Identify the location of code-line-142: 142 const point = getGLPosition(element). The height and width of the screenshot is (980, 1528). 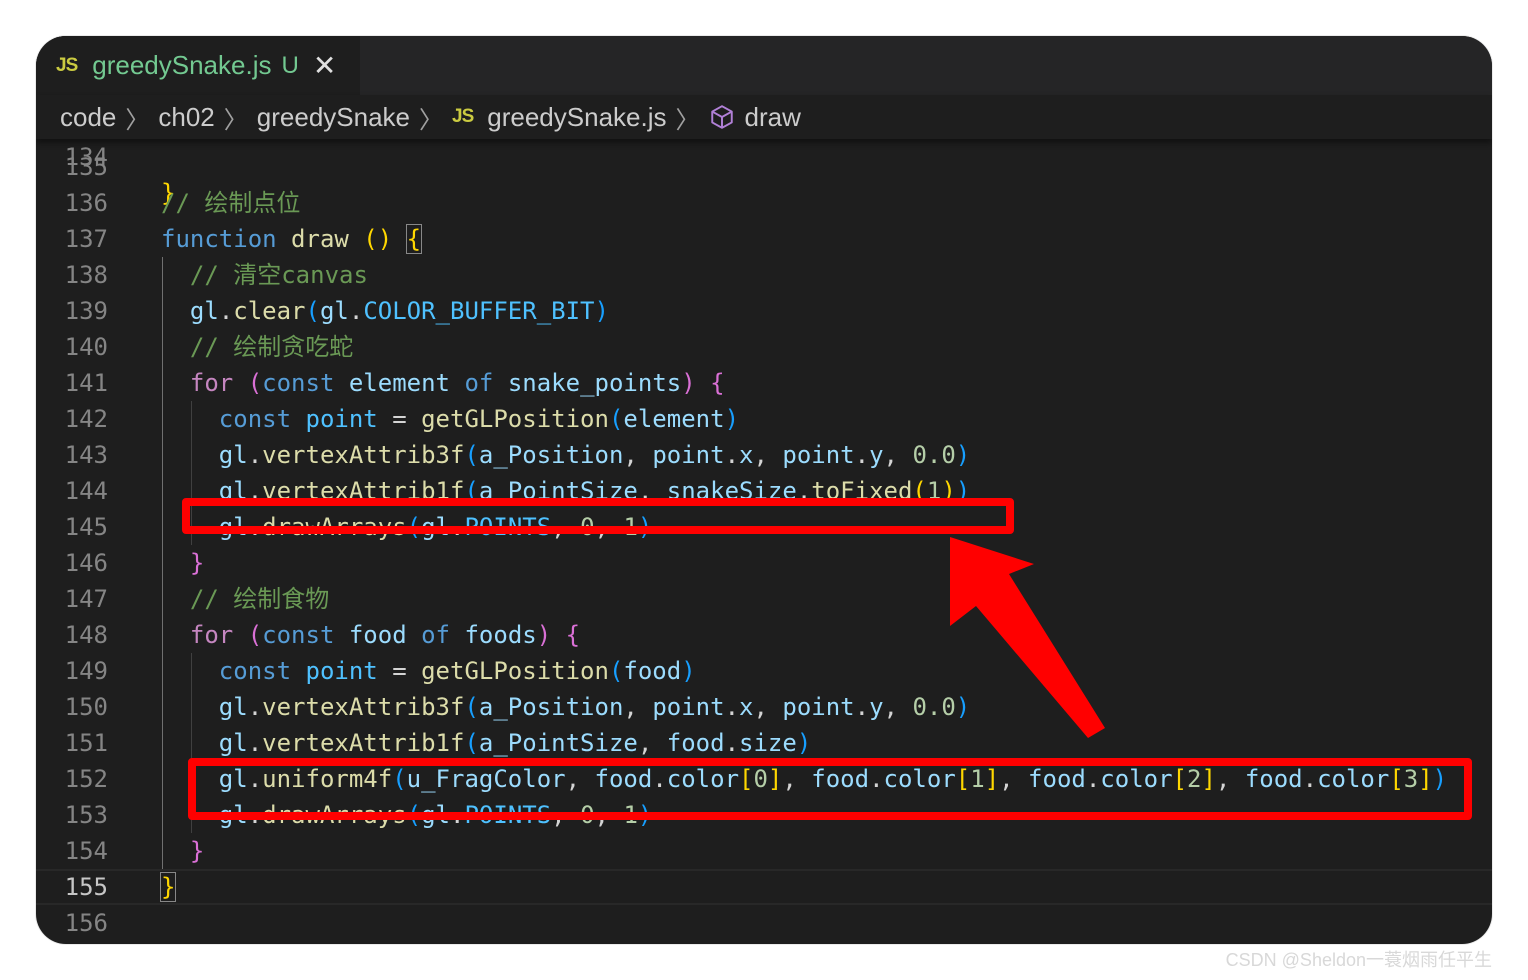
(764, 419).